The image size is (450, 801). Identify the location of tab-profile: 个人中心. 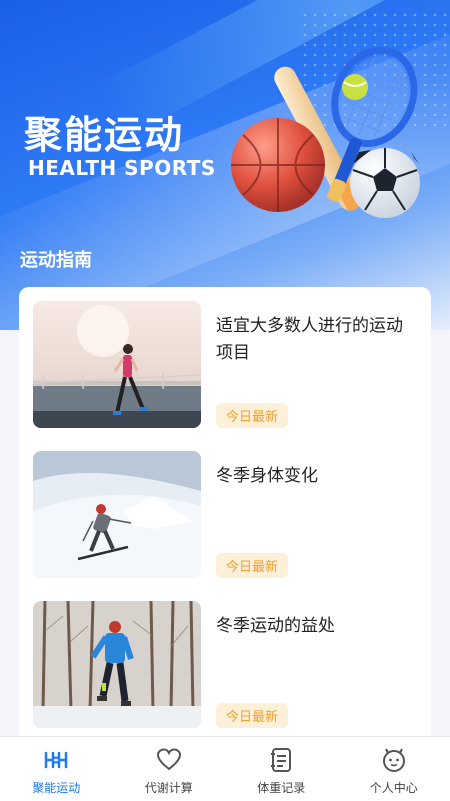
(394, 769).